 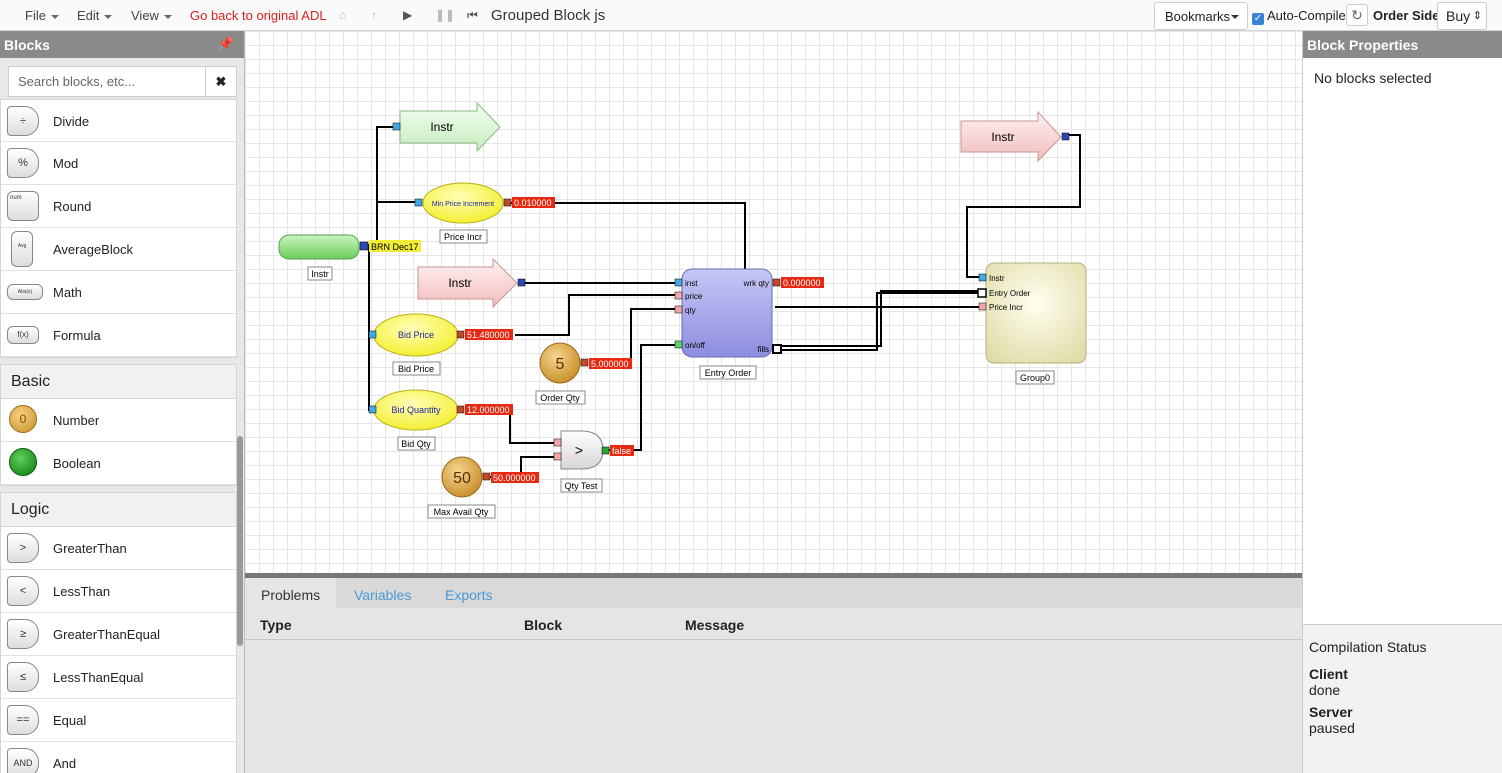 I want to click on bid-qty-value: 12.000000, so click(x=488, y=410).